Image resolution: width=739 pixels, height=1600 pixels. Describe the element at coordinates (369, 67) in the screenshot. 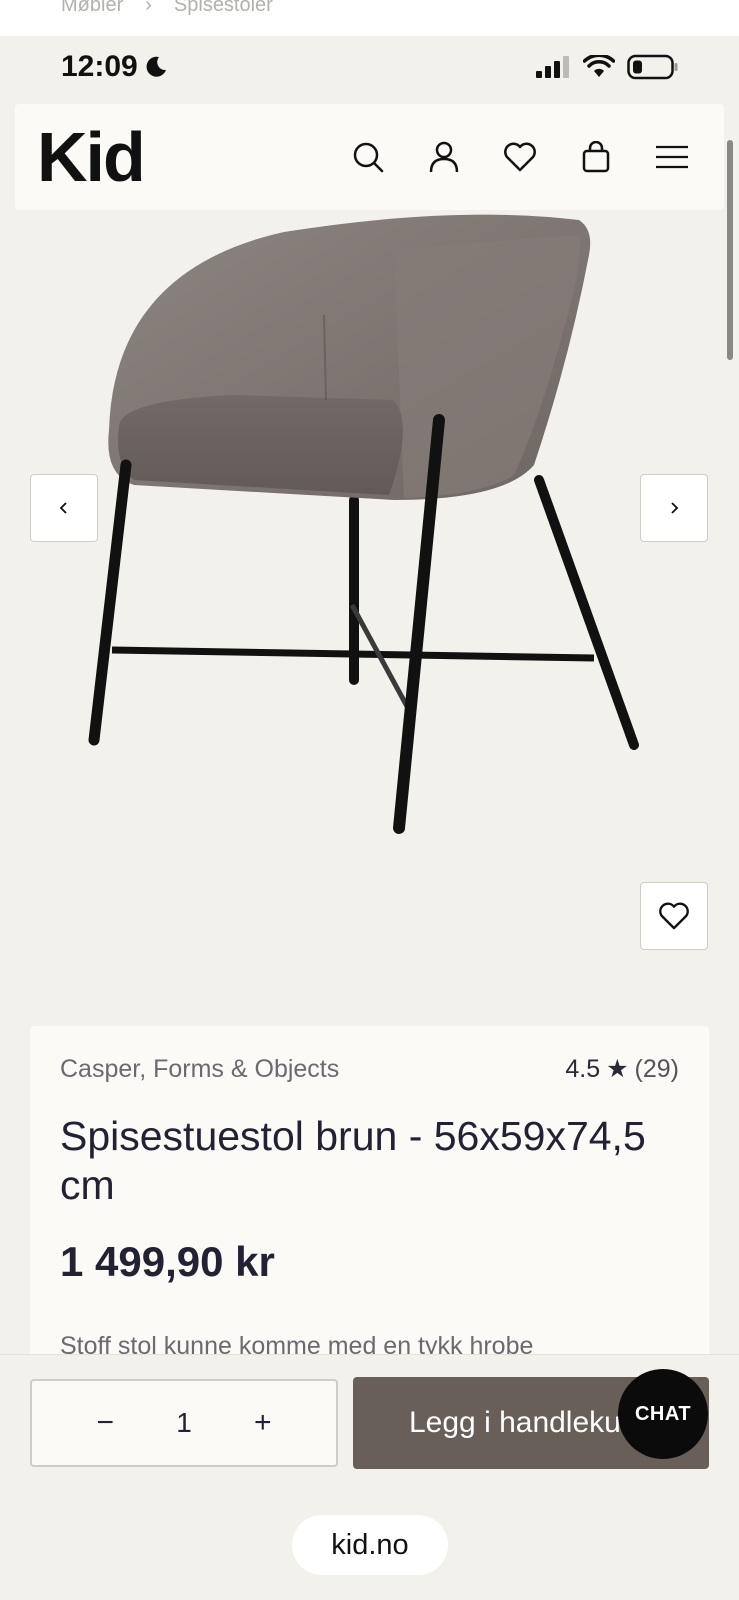

I see `status-bar: 12:09` at that location.